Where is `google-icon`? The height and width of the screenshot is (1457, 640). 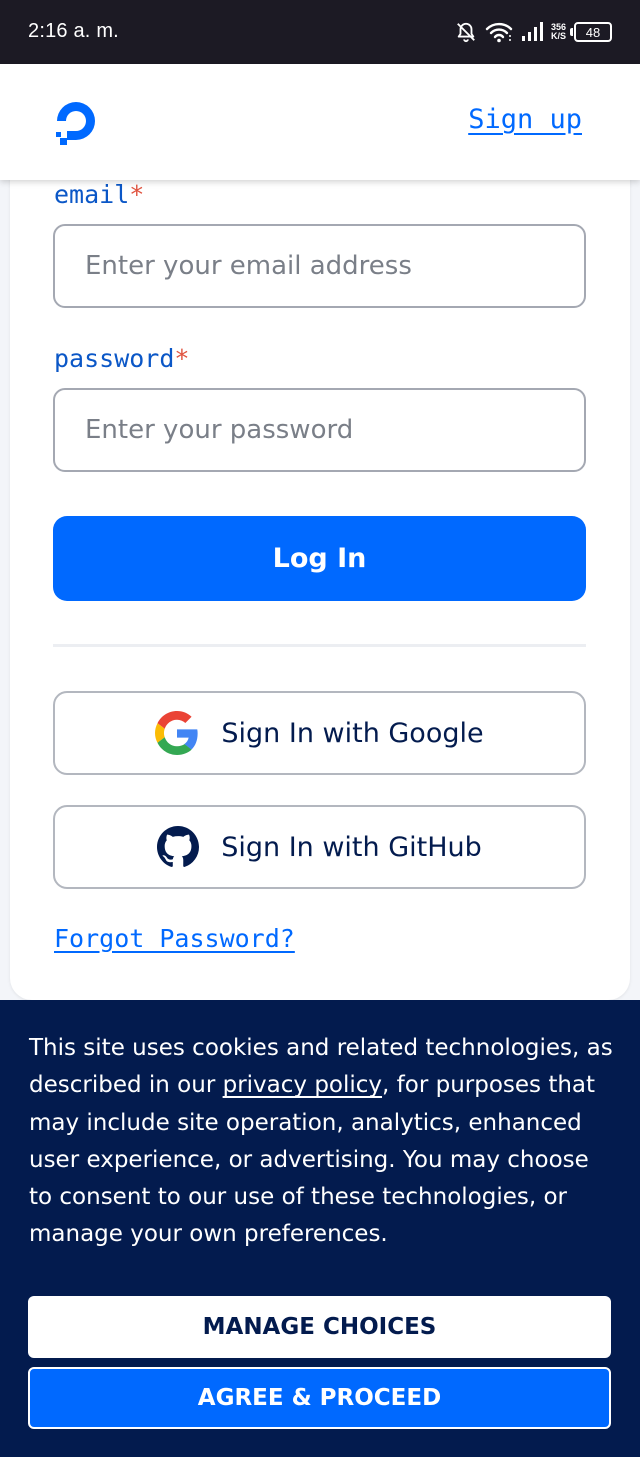
google-icon is located at coordinates (177, 733).